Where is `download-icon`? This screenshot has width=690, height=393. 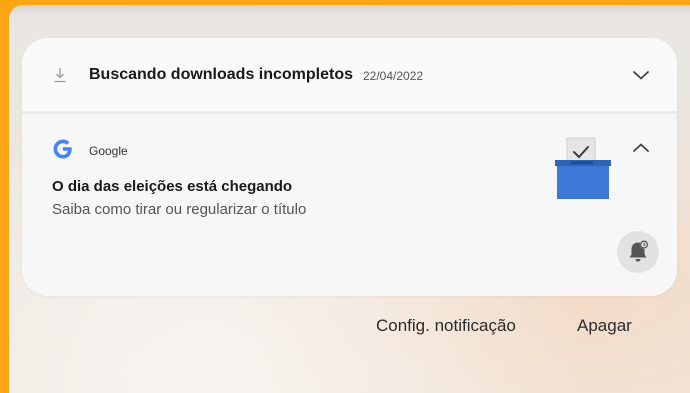 download-icon is located at coordinates (60, 75).